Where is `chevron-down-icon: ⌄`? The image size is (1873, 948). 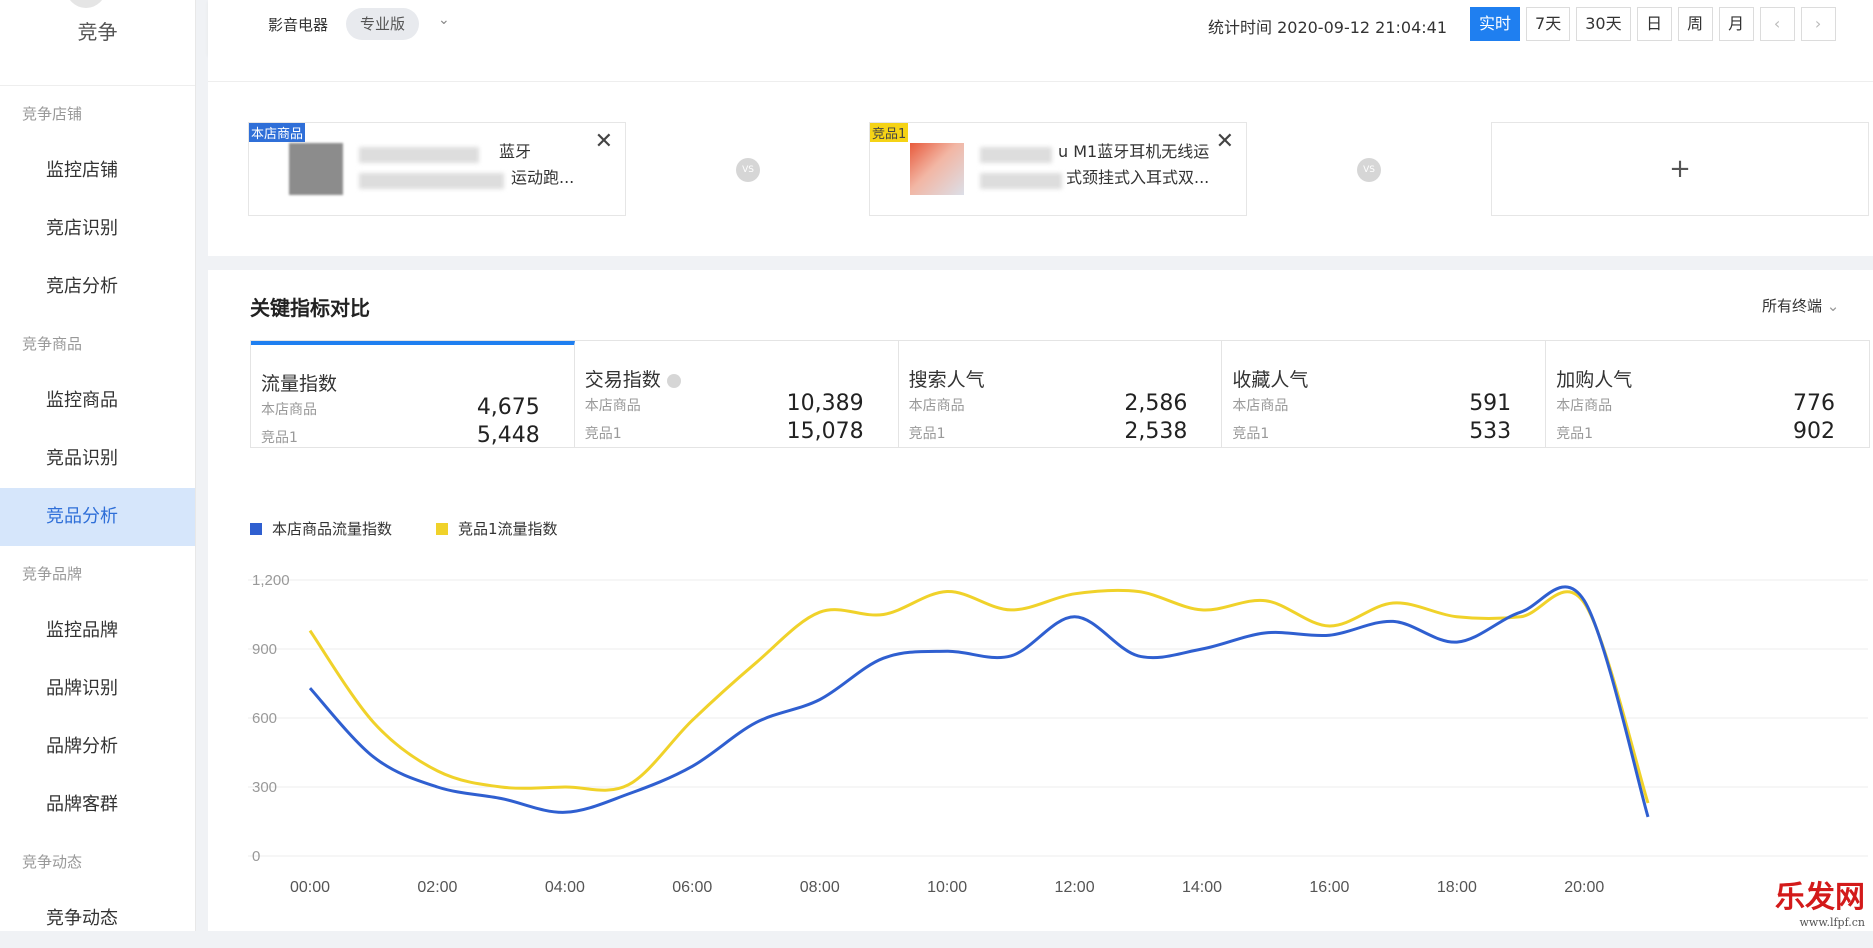
chevron-down-icon: ⌄ is located at coordinates (444, 20).